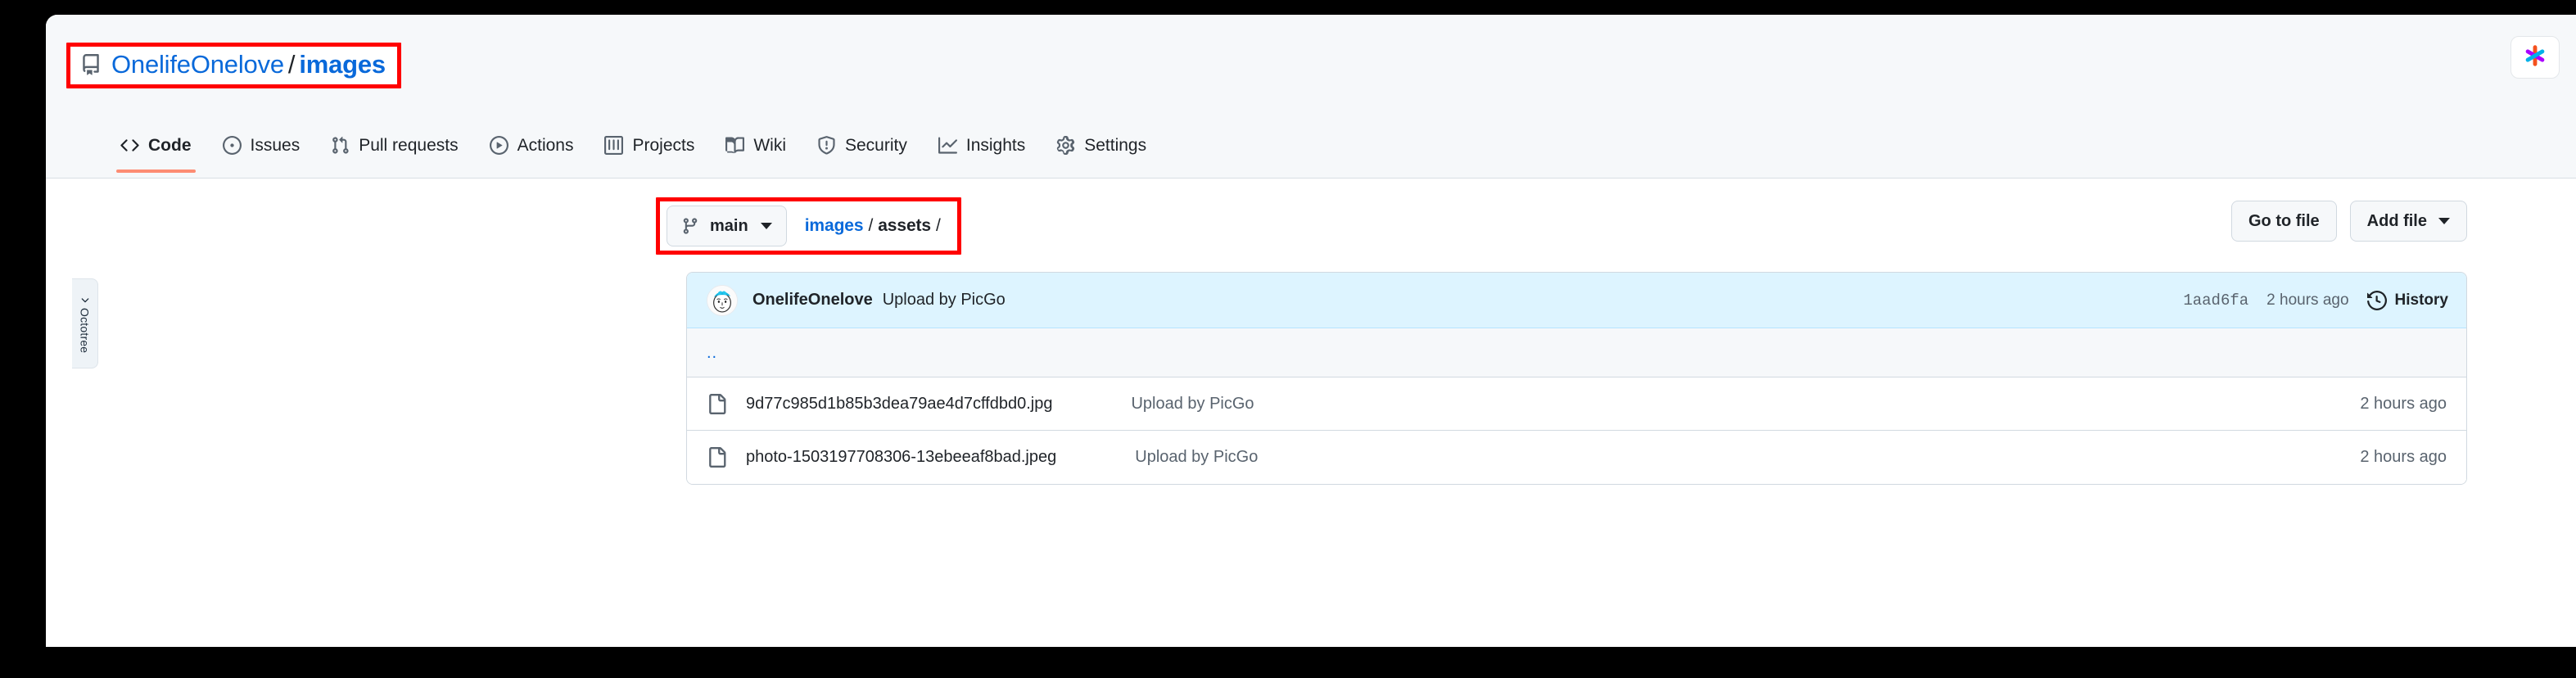 The width and height of the screenshot is (2576, 678). I want to click on repository-title-annotated: OnelifeOnelove / images, so click(233, 65).